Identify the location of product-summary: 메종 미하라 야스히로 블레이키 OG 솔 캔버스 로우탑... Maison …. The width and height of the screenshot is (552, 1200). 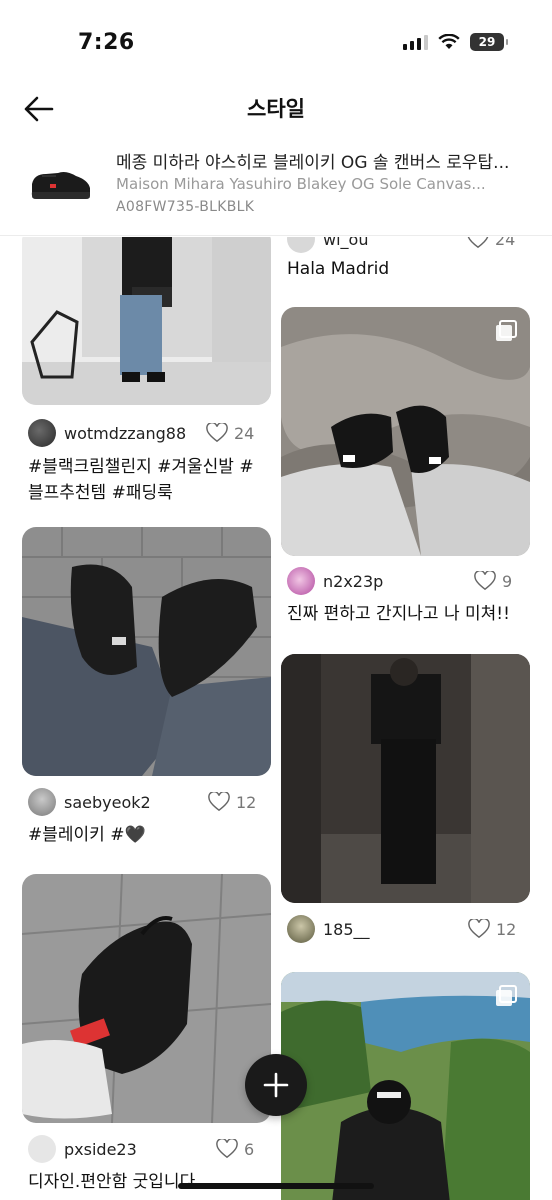
(276, 188).